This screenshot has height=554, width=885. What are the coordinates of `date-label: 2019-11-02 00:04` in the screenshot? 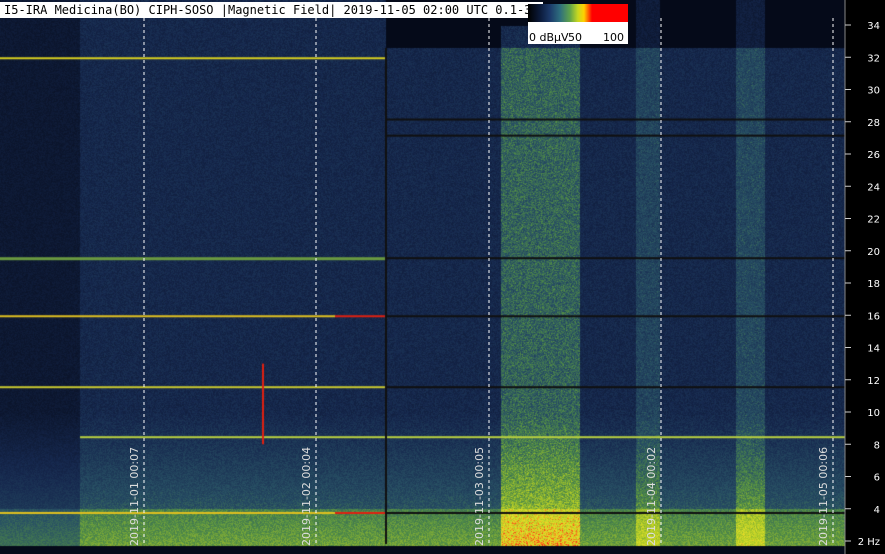 It's located at (306, 496).